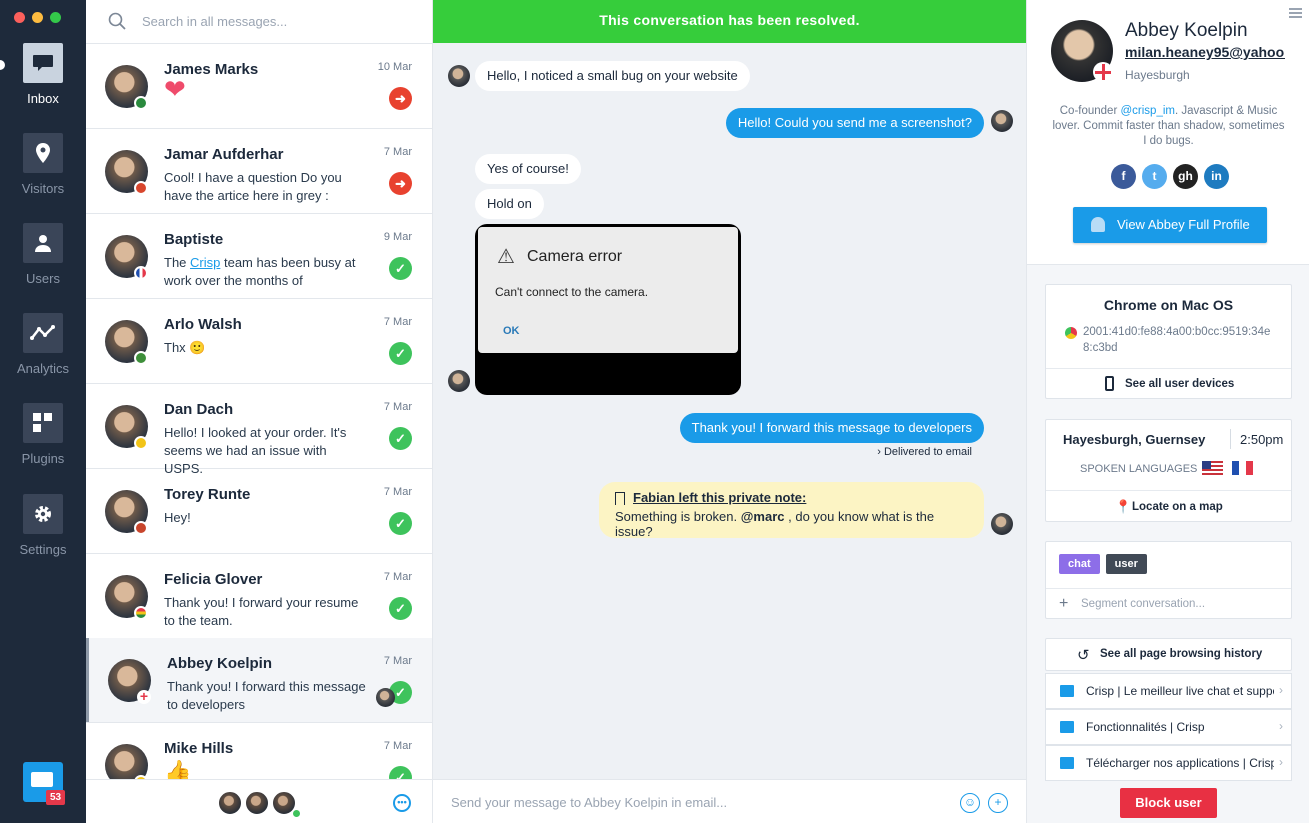 Image resolution: width=1309 pixels, height=823 pixels. What do you see at coordinates (763, 516) in the screenshot?
I see `note-mention: @marc` at bounding box center [763, 516].